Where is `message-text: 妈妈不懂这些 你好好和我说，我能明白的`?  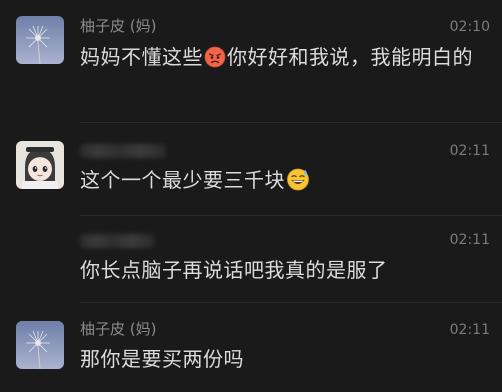
message-text: 妈妈不懂这些 你好好和我说，我能明白的 is located at coordinates (281, 59).